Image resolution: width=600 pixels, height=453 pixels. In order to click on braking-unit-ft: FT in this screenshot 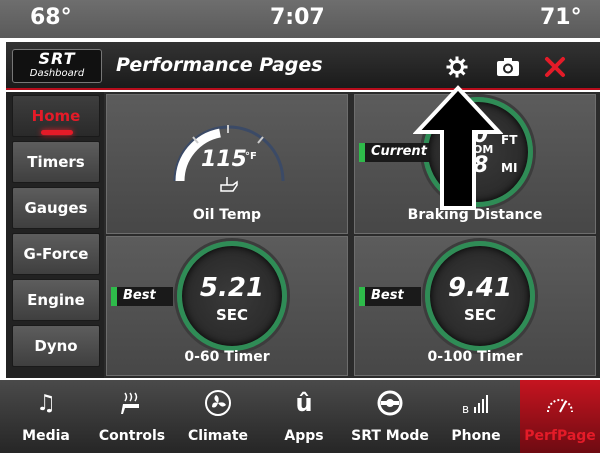, I will do `click(509, 140)`.